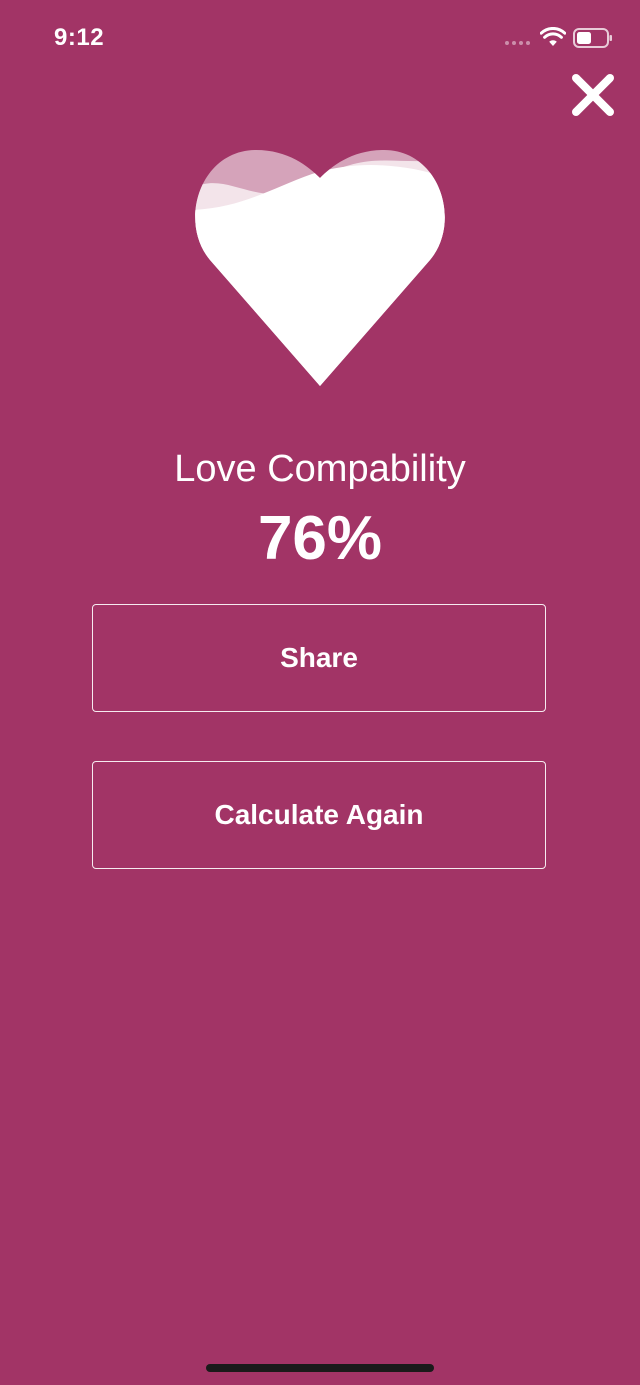  Describe the element at coordinates (320, 538) in the screenshot. I see `compatibility-percent: 76%` at that location.